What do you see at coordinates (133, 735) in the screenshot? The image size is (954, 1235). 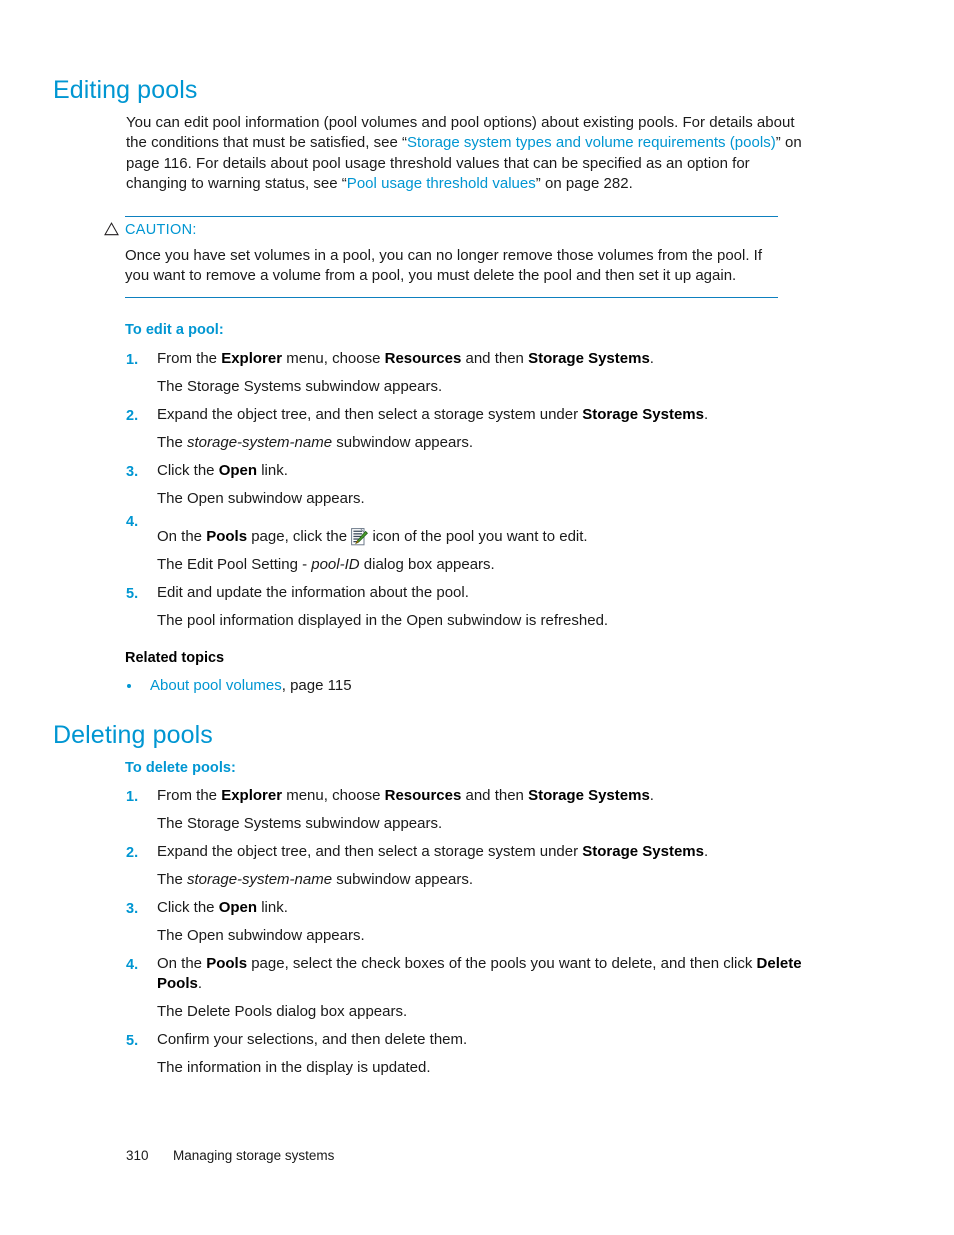 I see `page-title-deleting-pools: Deleting pools` at bounding box center [133, 735].